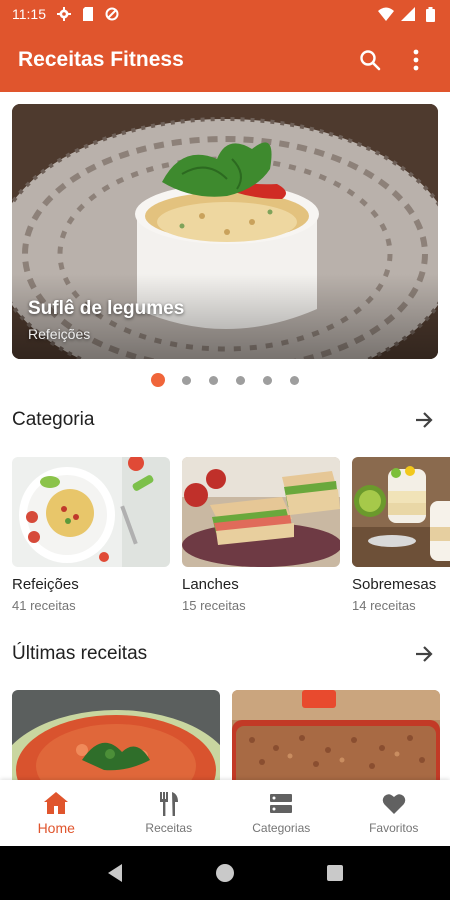 This screenshot has width=450, height=900. What do you see at coordinates (112, 14) in the screenshot?
I see `no-data-saver-icon` at bounding box center [112, 14].